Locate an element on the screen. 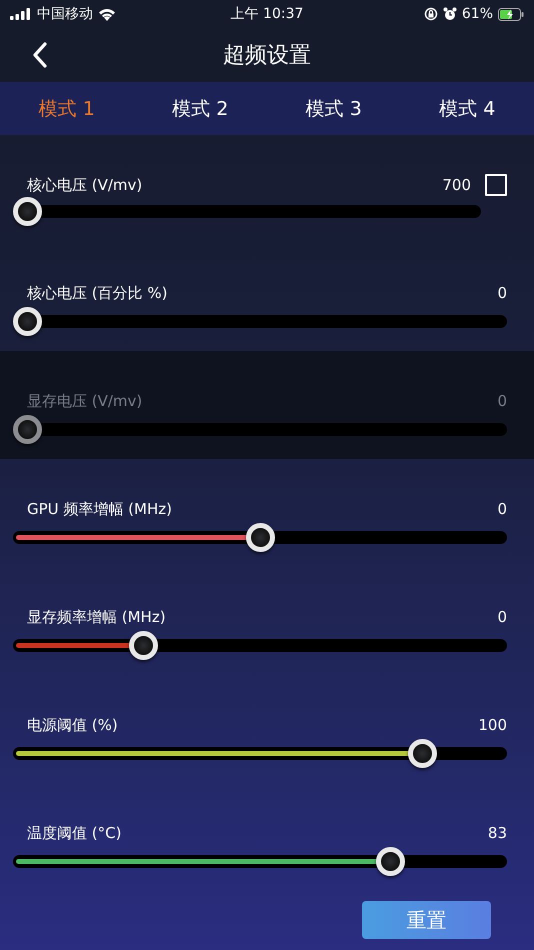 The width and height of the screenshot is (534, 950). battery-icon is located at coordinates (511, 14).